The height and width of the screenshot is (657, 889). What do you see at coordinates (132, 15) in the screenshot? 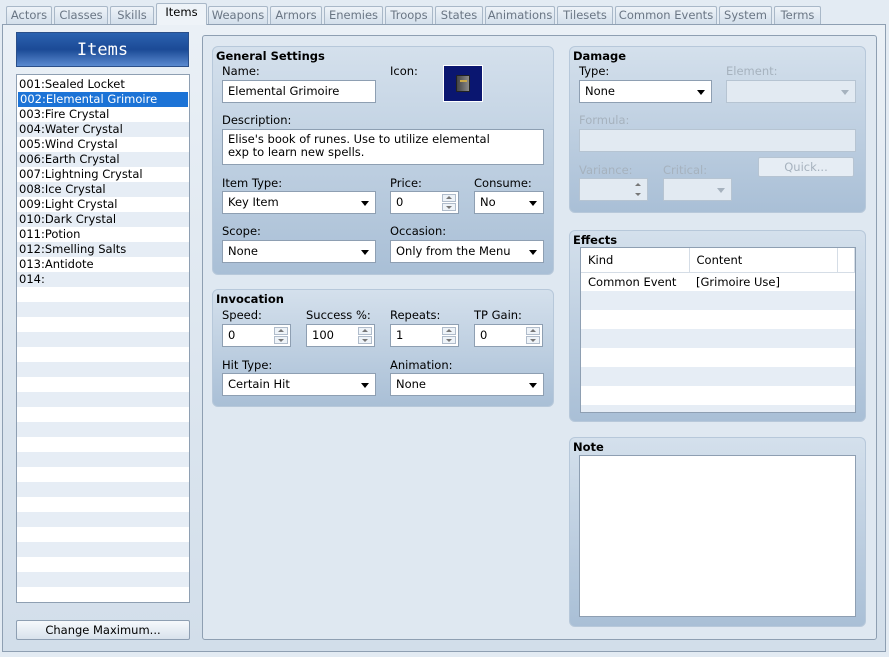
I see `tab-skills: Skills` at bounding box center [132, 15].